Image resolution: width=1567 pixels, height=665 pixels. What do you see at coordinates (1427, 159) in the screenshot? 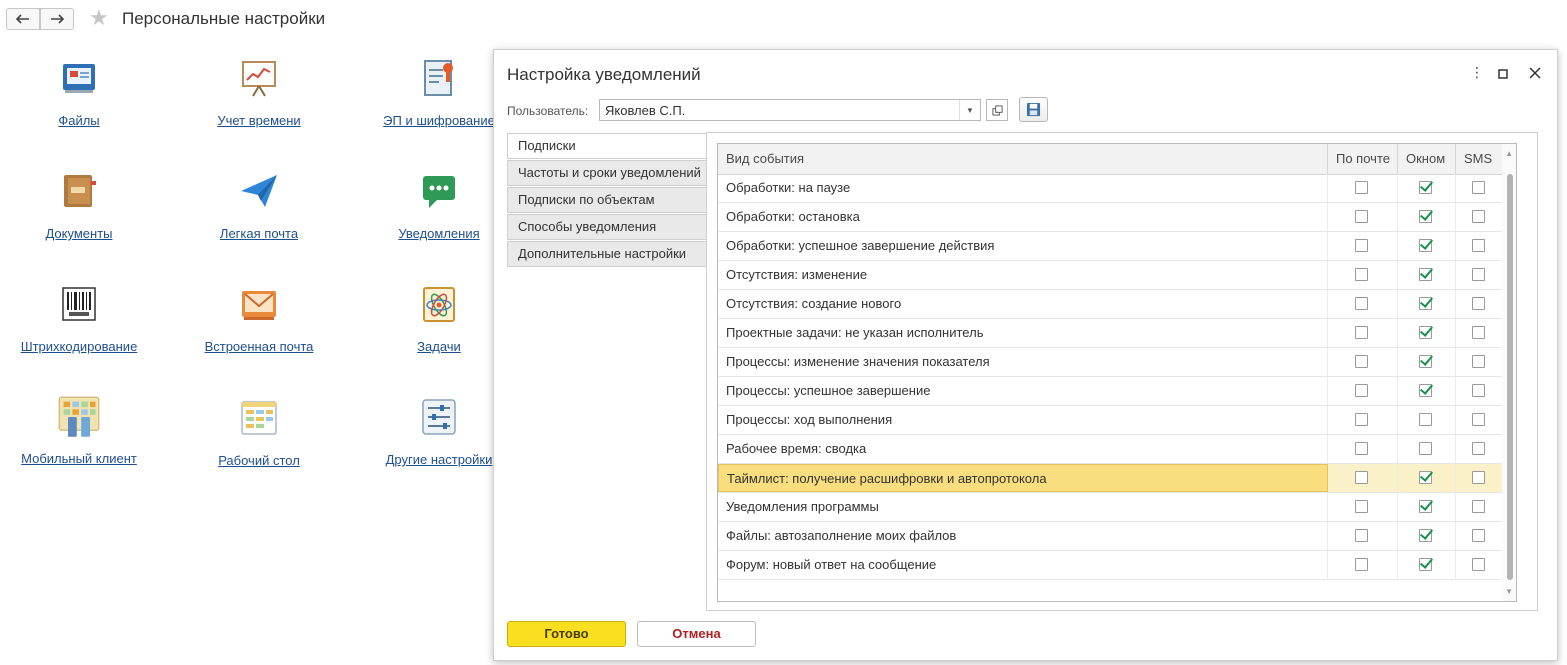
I see `header-window: Окном` at bounding box center [1427, 159].